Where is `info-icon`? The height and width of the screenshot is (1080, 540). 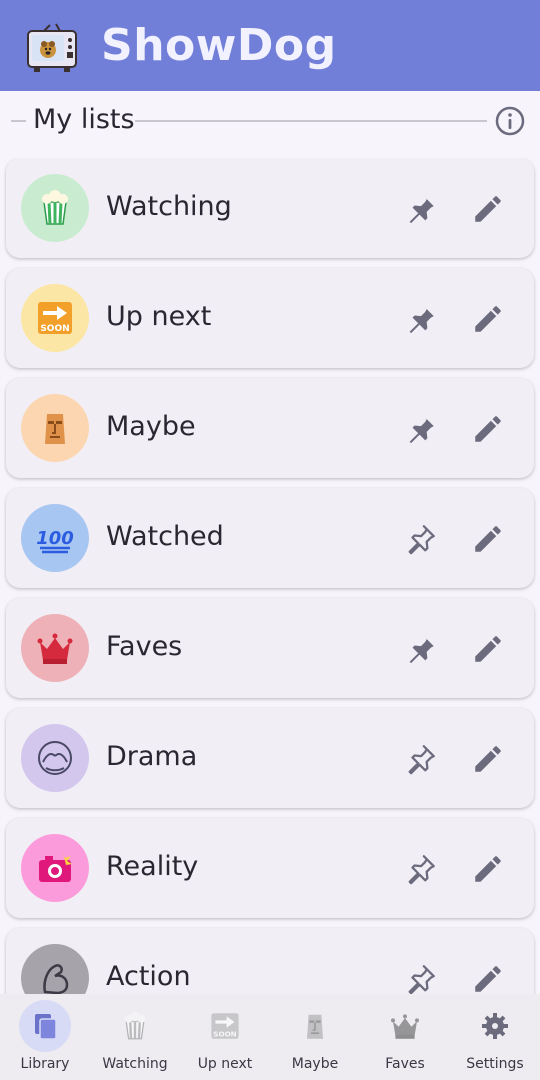
info-icon is located at coordinates (510, 121).